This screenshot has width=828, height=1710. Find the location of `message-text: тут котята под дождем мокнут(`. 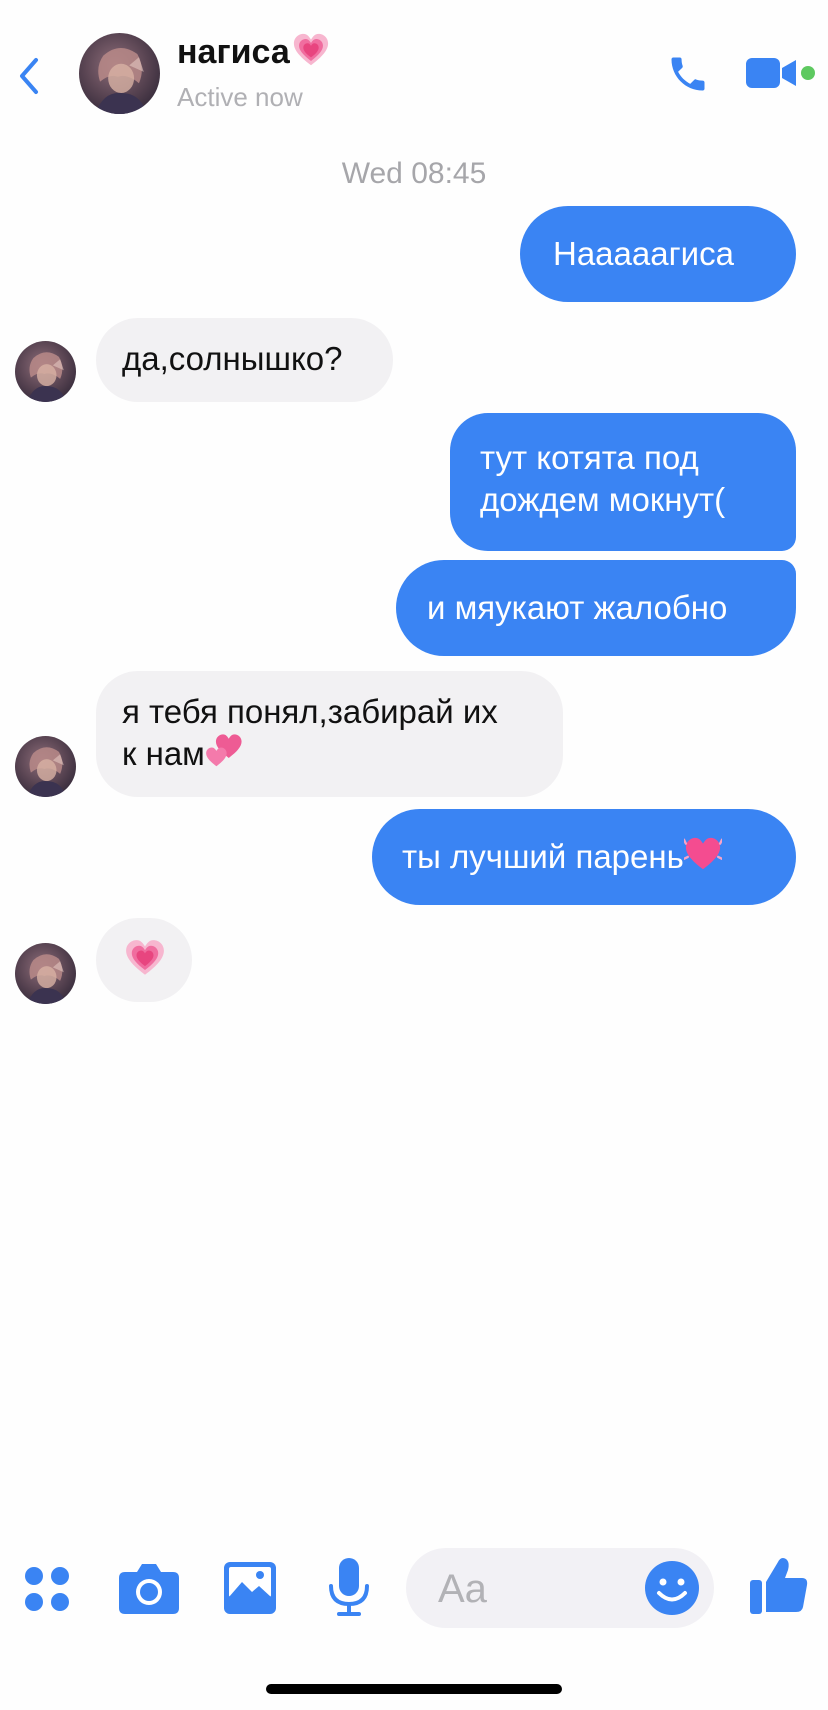

message-text: тут котята под дождем мокнут( is located at coordinates (603, 478).